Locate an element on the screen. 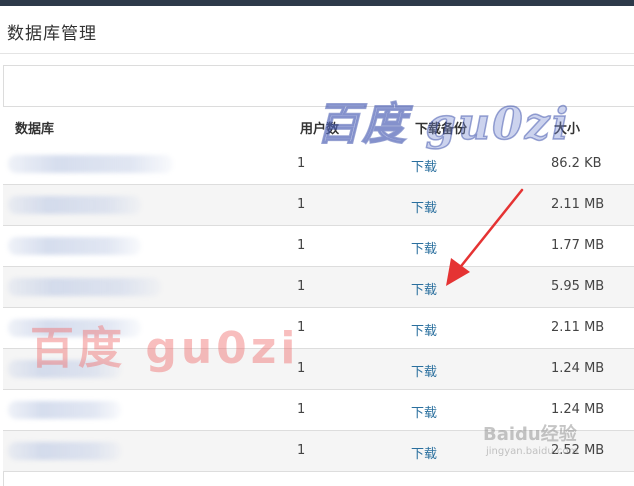 The height and width of the screenshot is (486, 634). table-row: 1 下载 5.95 MB is located at coordinates (318, 287).